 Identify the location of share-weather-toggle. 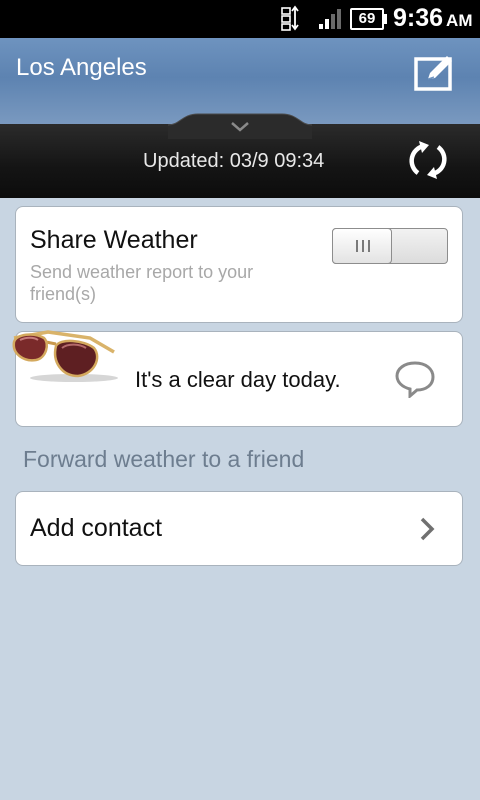
(390, 246).